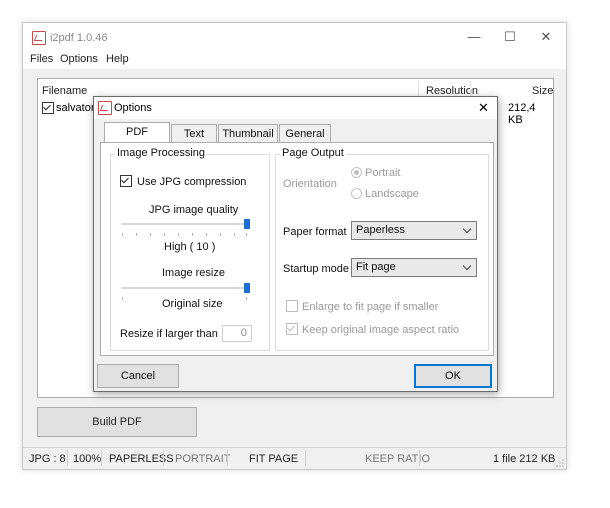 The height and width of the screenshot is (508, 610). Describe the element at coordinates (376, 267) in the screenshot. I see `startup-mode-value: Fit page` at that location.